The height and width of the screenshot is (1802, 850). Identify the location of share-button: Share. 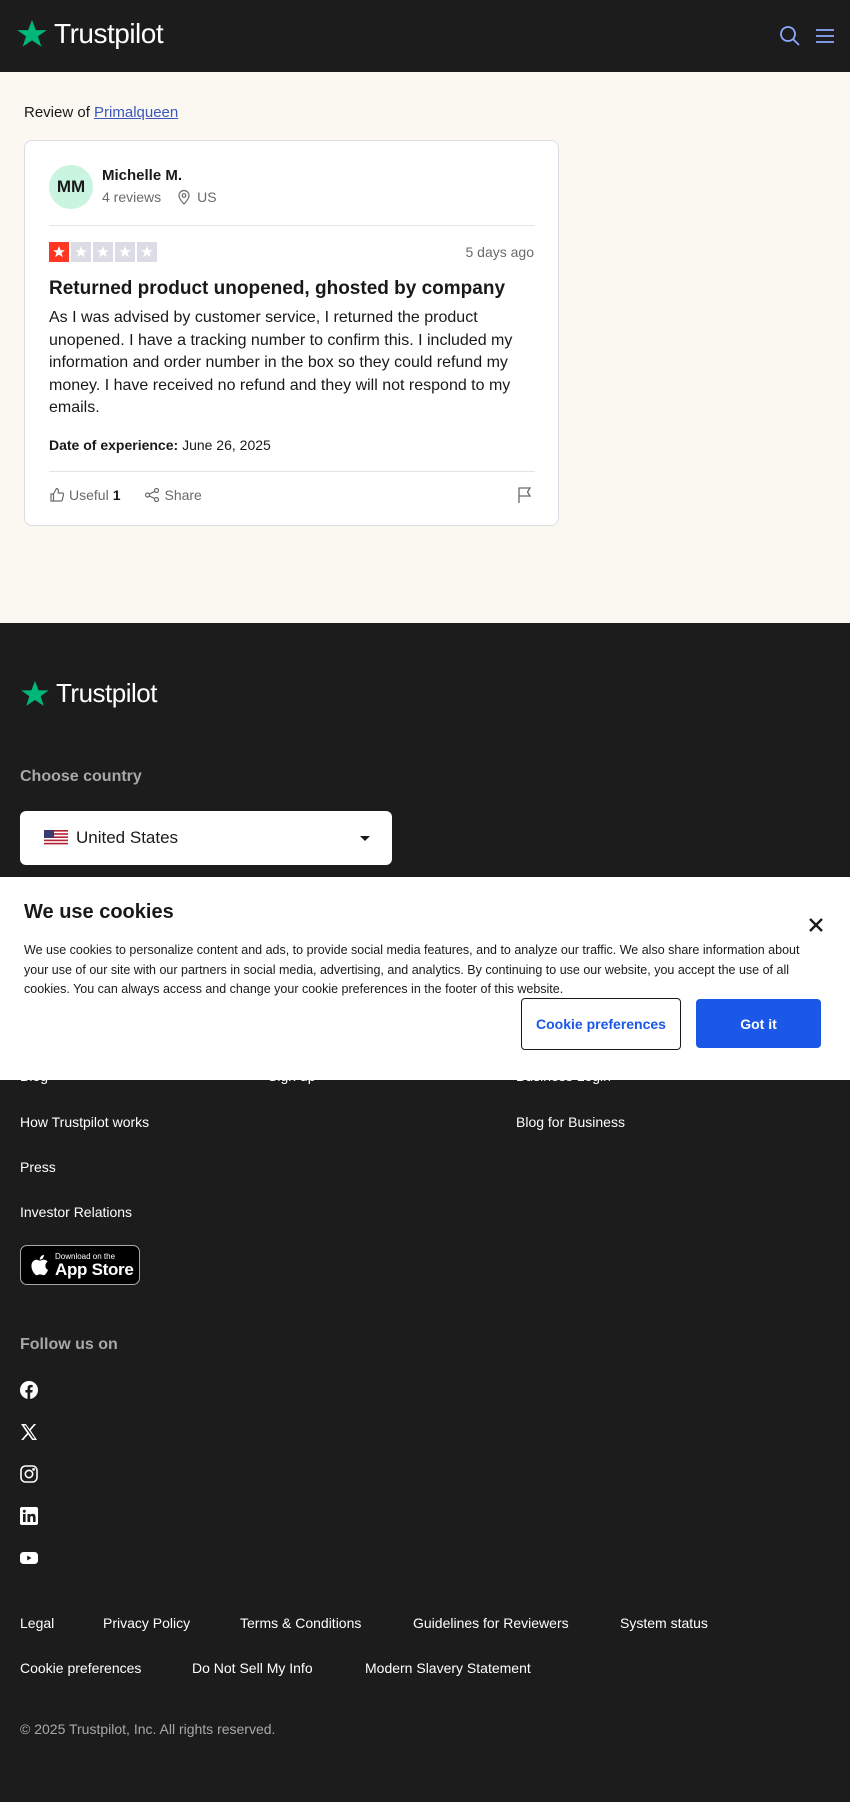
(173, 495).